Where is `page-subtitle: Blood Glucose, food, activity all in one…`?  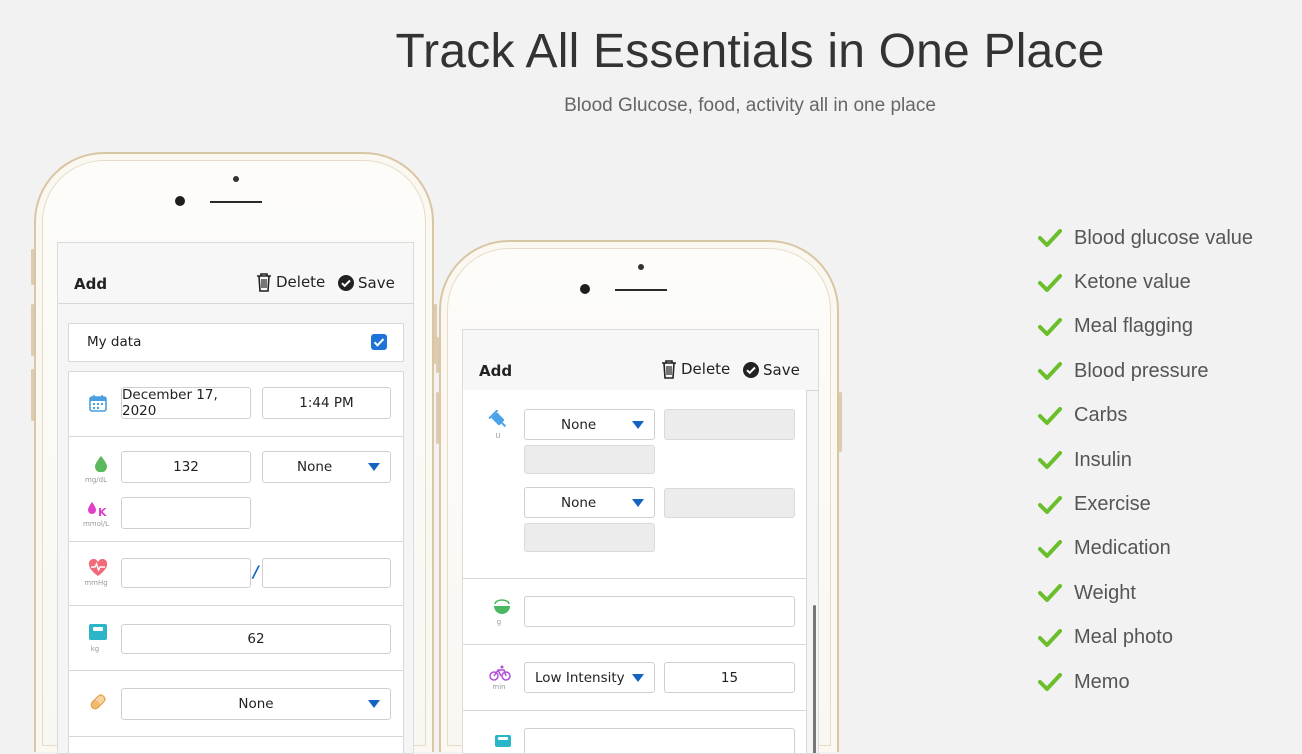 page-subtitle: Blood Glucose, food, activity all in one… is located at coordinates (750, 105).